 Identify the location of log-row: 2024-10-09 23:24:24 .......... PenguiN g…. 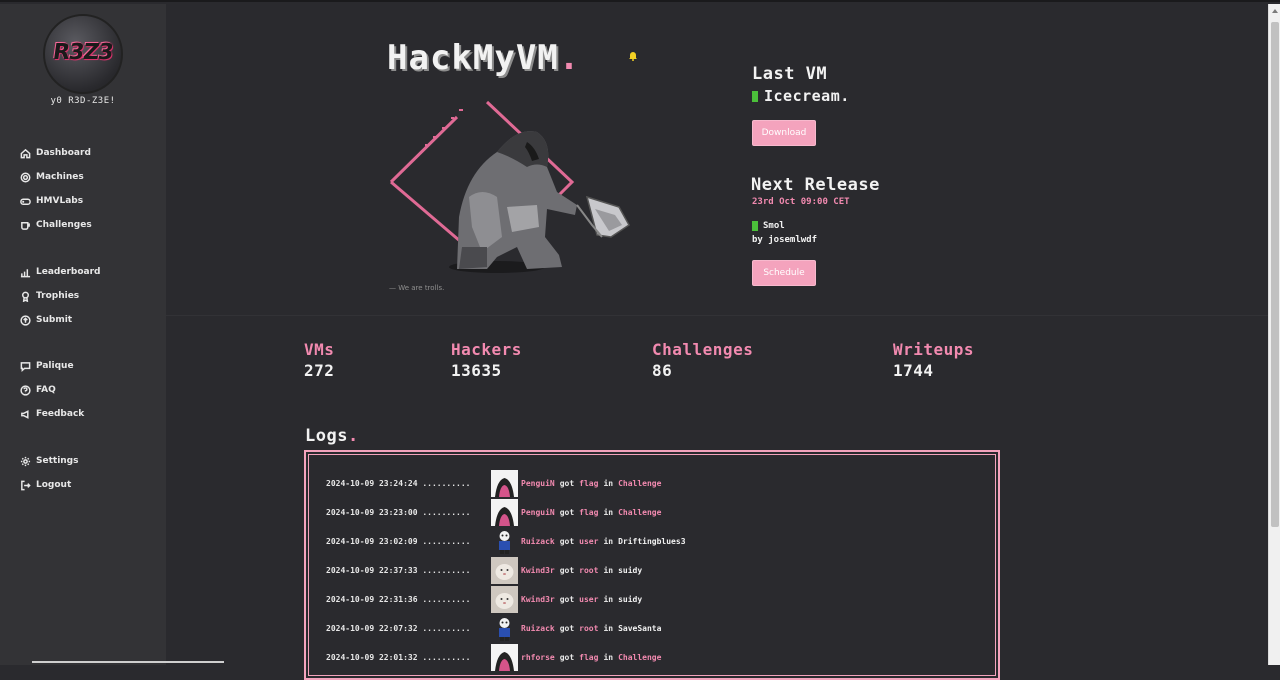
(493, 483).